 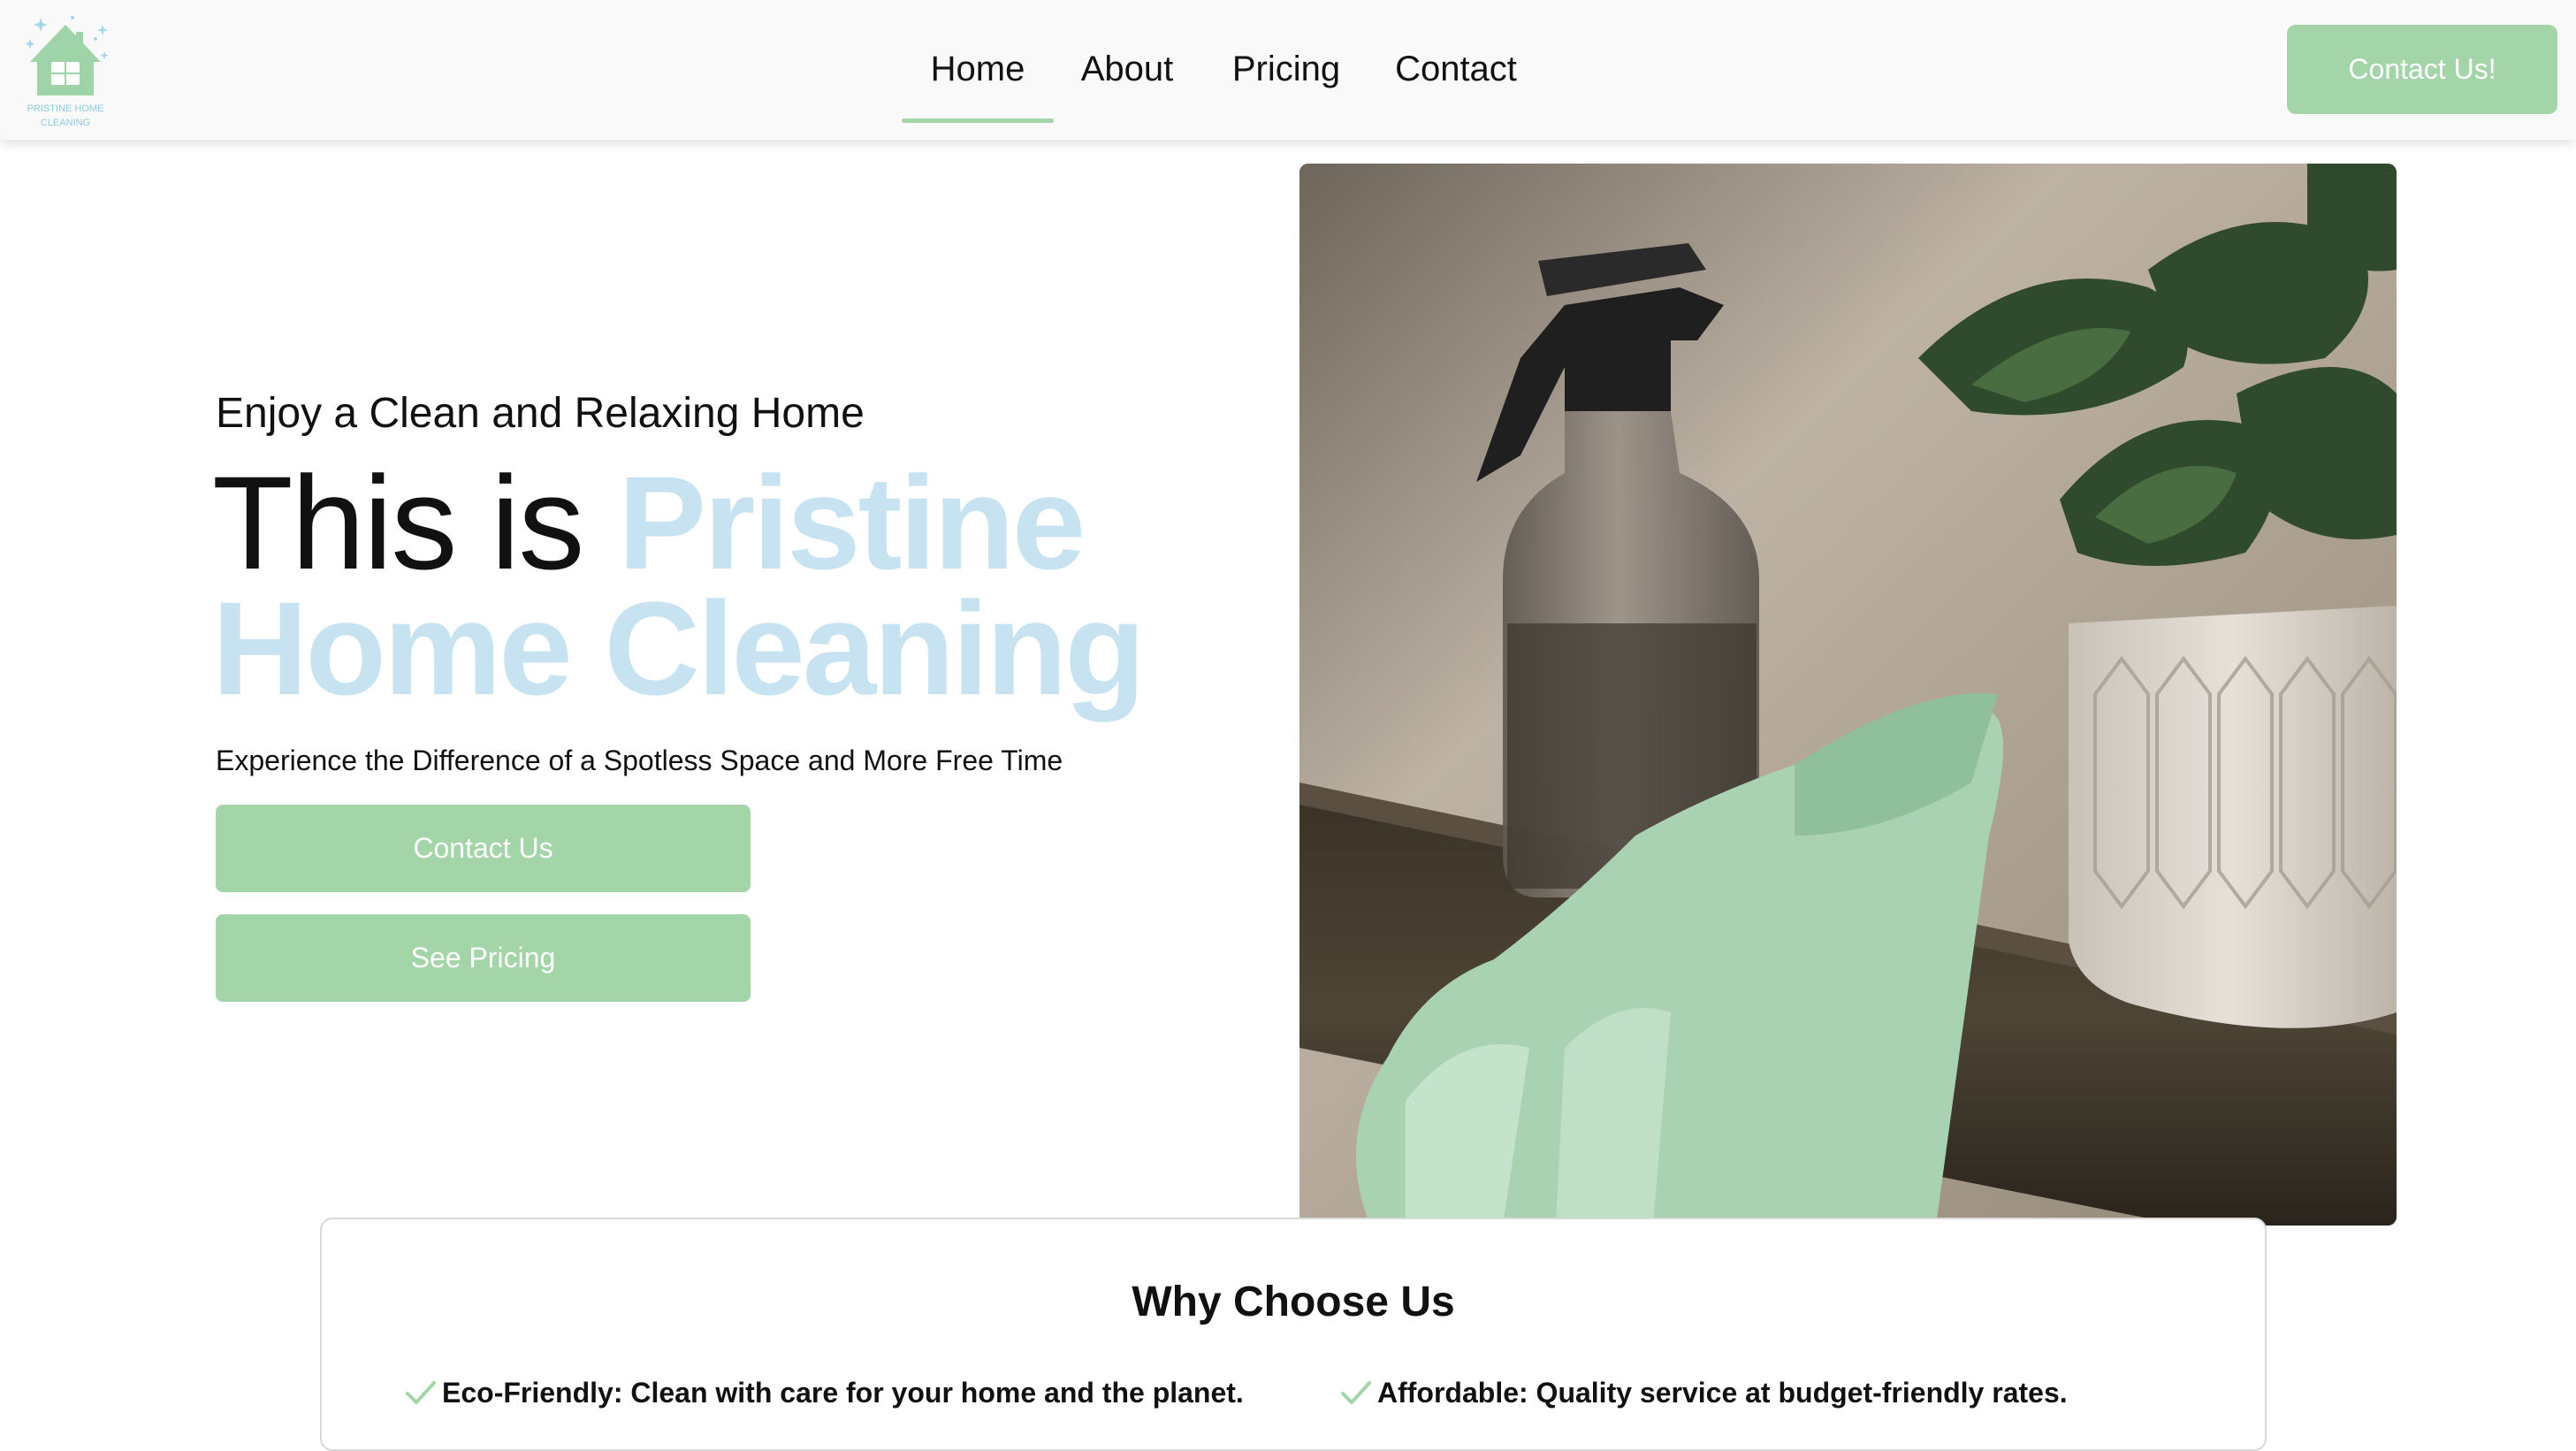 I want to click on header-contact-button: Contact Us!, so click(x=2422, y=69).